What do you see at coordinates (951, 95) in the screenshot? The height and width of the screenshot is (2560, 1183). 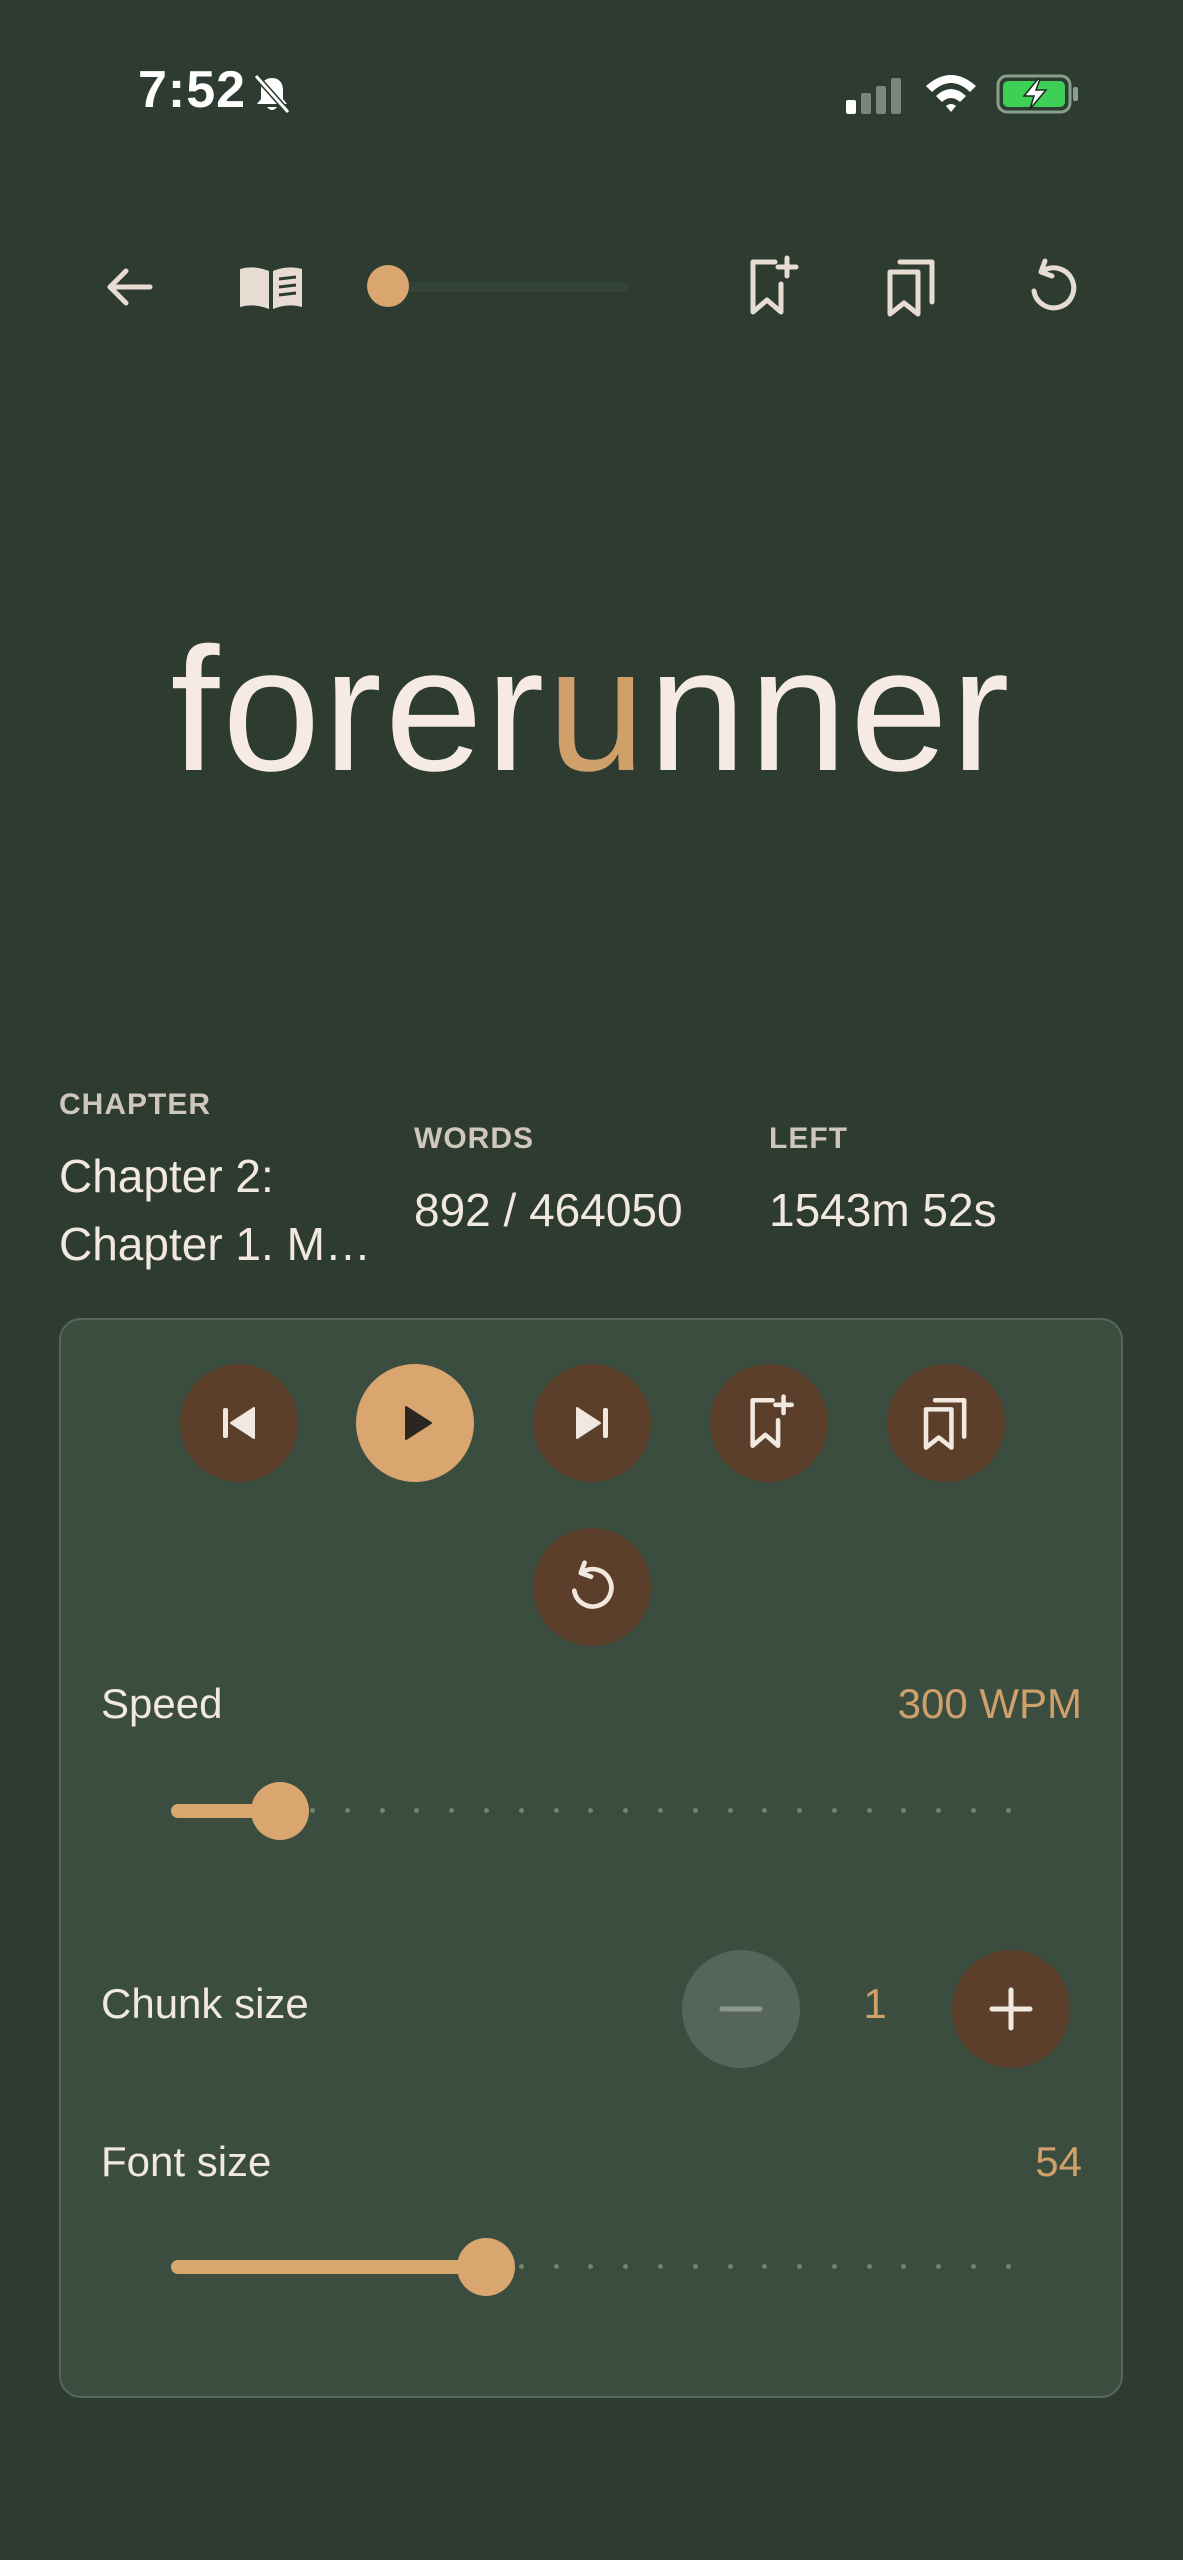 I see `wifi-icon` at bounding box center [951, 95].